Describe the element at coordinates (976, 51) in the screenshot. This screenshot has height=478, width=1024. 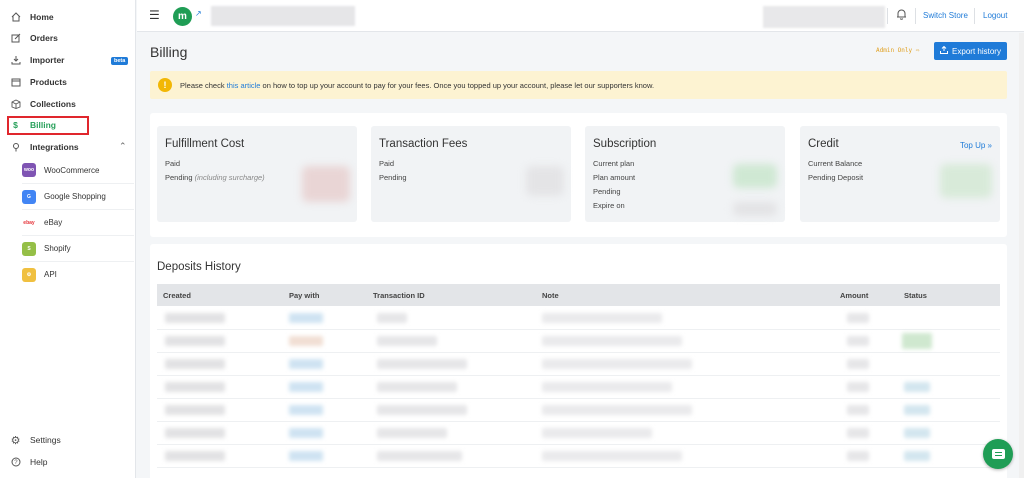
I see `export-history-label: Export history` at that location.